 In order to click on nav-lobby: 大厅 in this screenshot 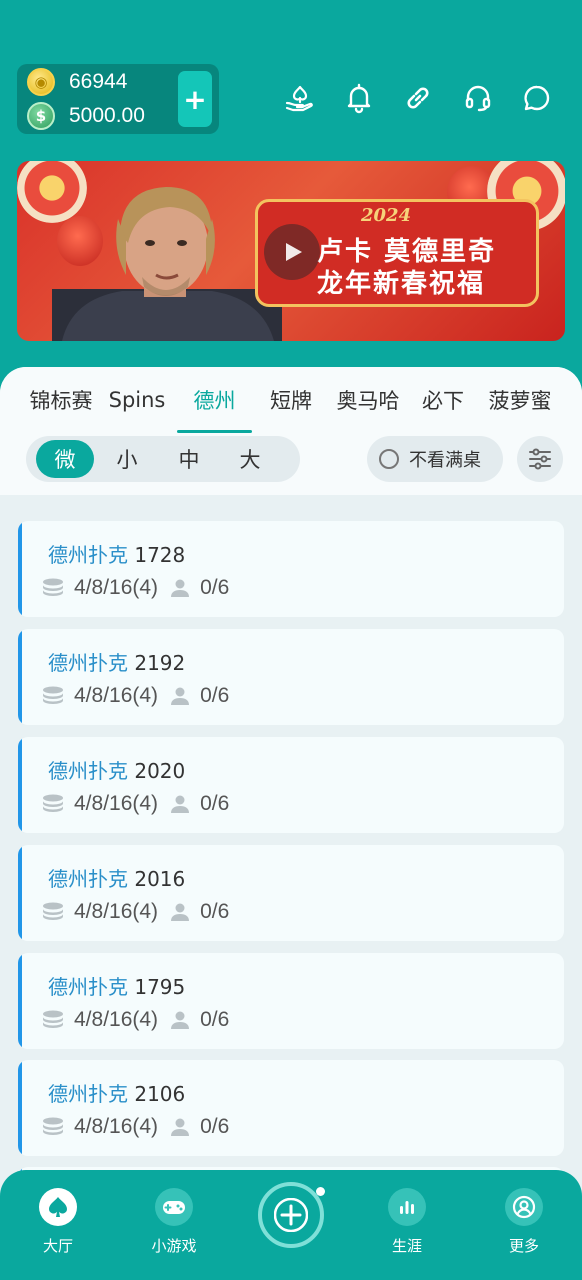, I will do `click(58, 1228)`.